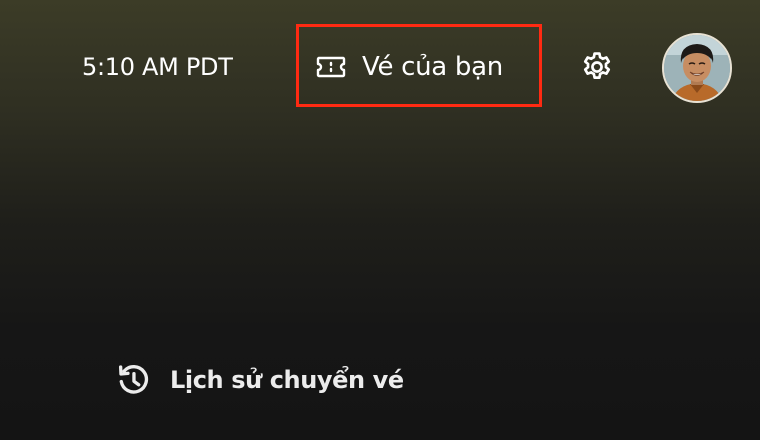  What do you see at coordinates (331, 67) in the screenshot?
I see `ticket-icon` at bounding box center [331, 67].